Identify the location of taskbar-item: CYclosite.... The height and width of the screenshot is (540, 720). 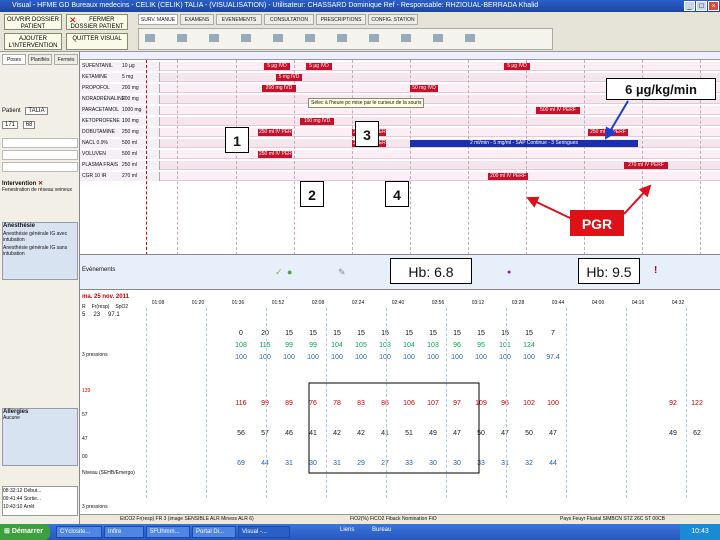
(79, 532).